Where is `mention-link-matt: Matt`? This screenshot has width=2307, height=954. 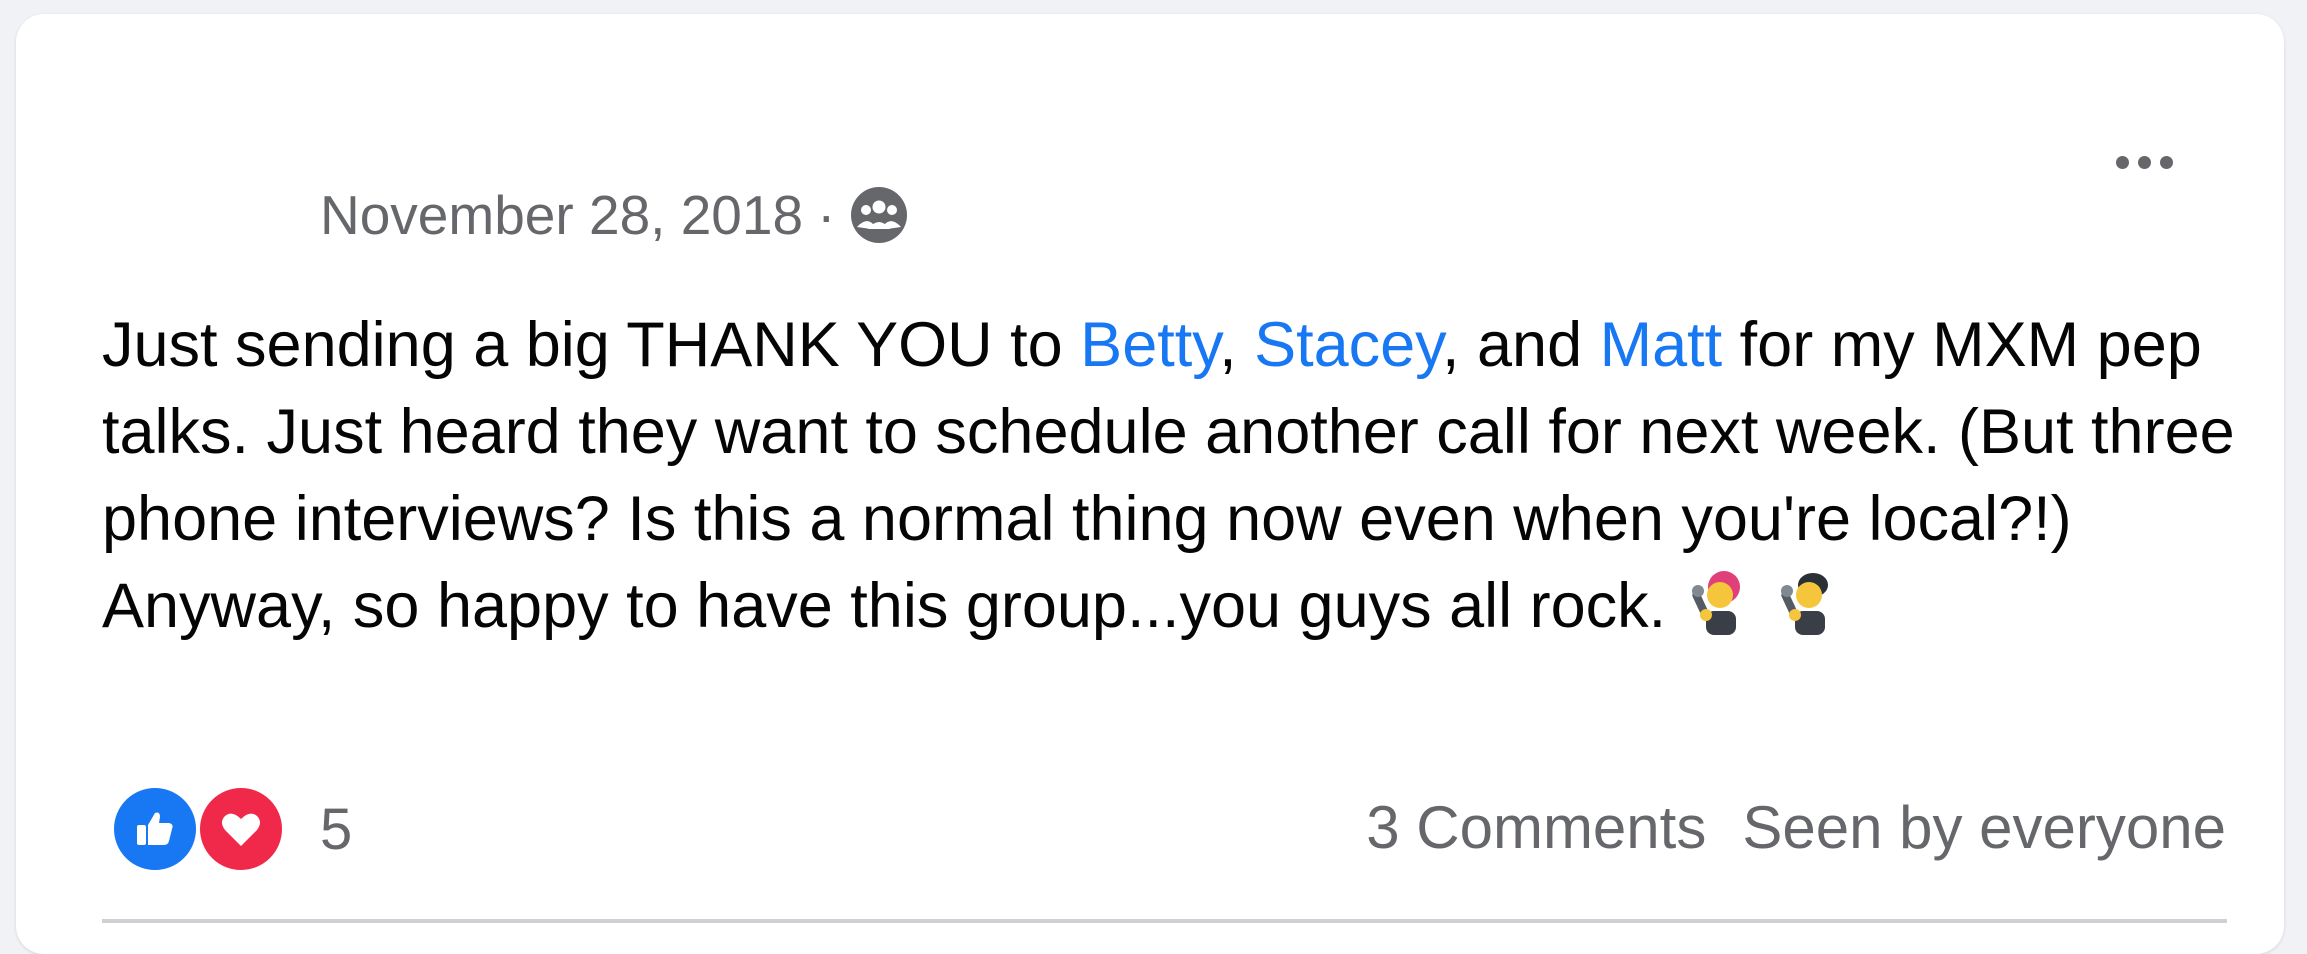
mention-link-matt: Matt is located at coordinates (1661, 345).